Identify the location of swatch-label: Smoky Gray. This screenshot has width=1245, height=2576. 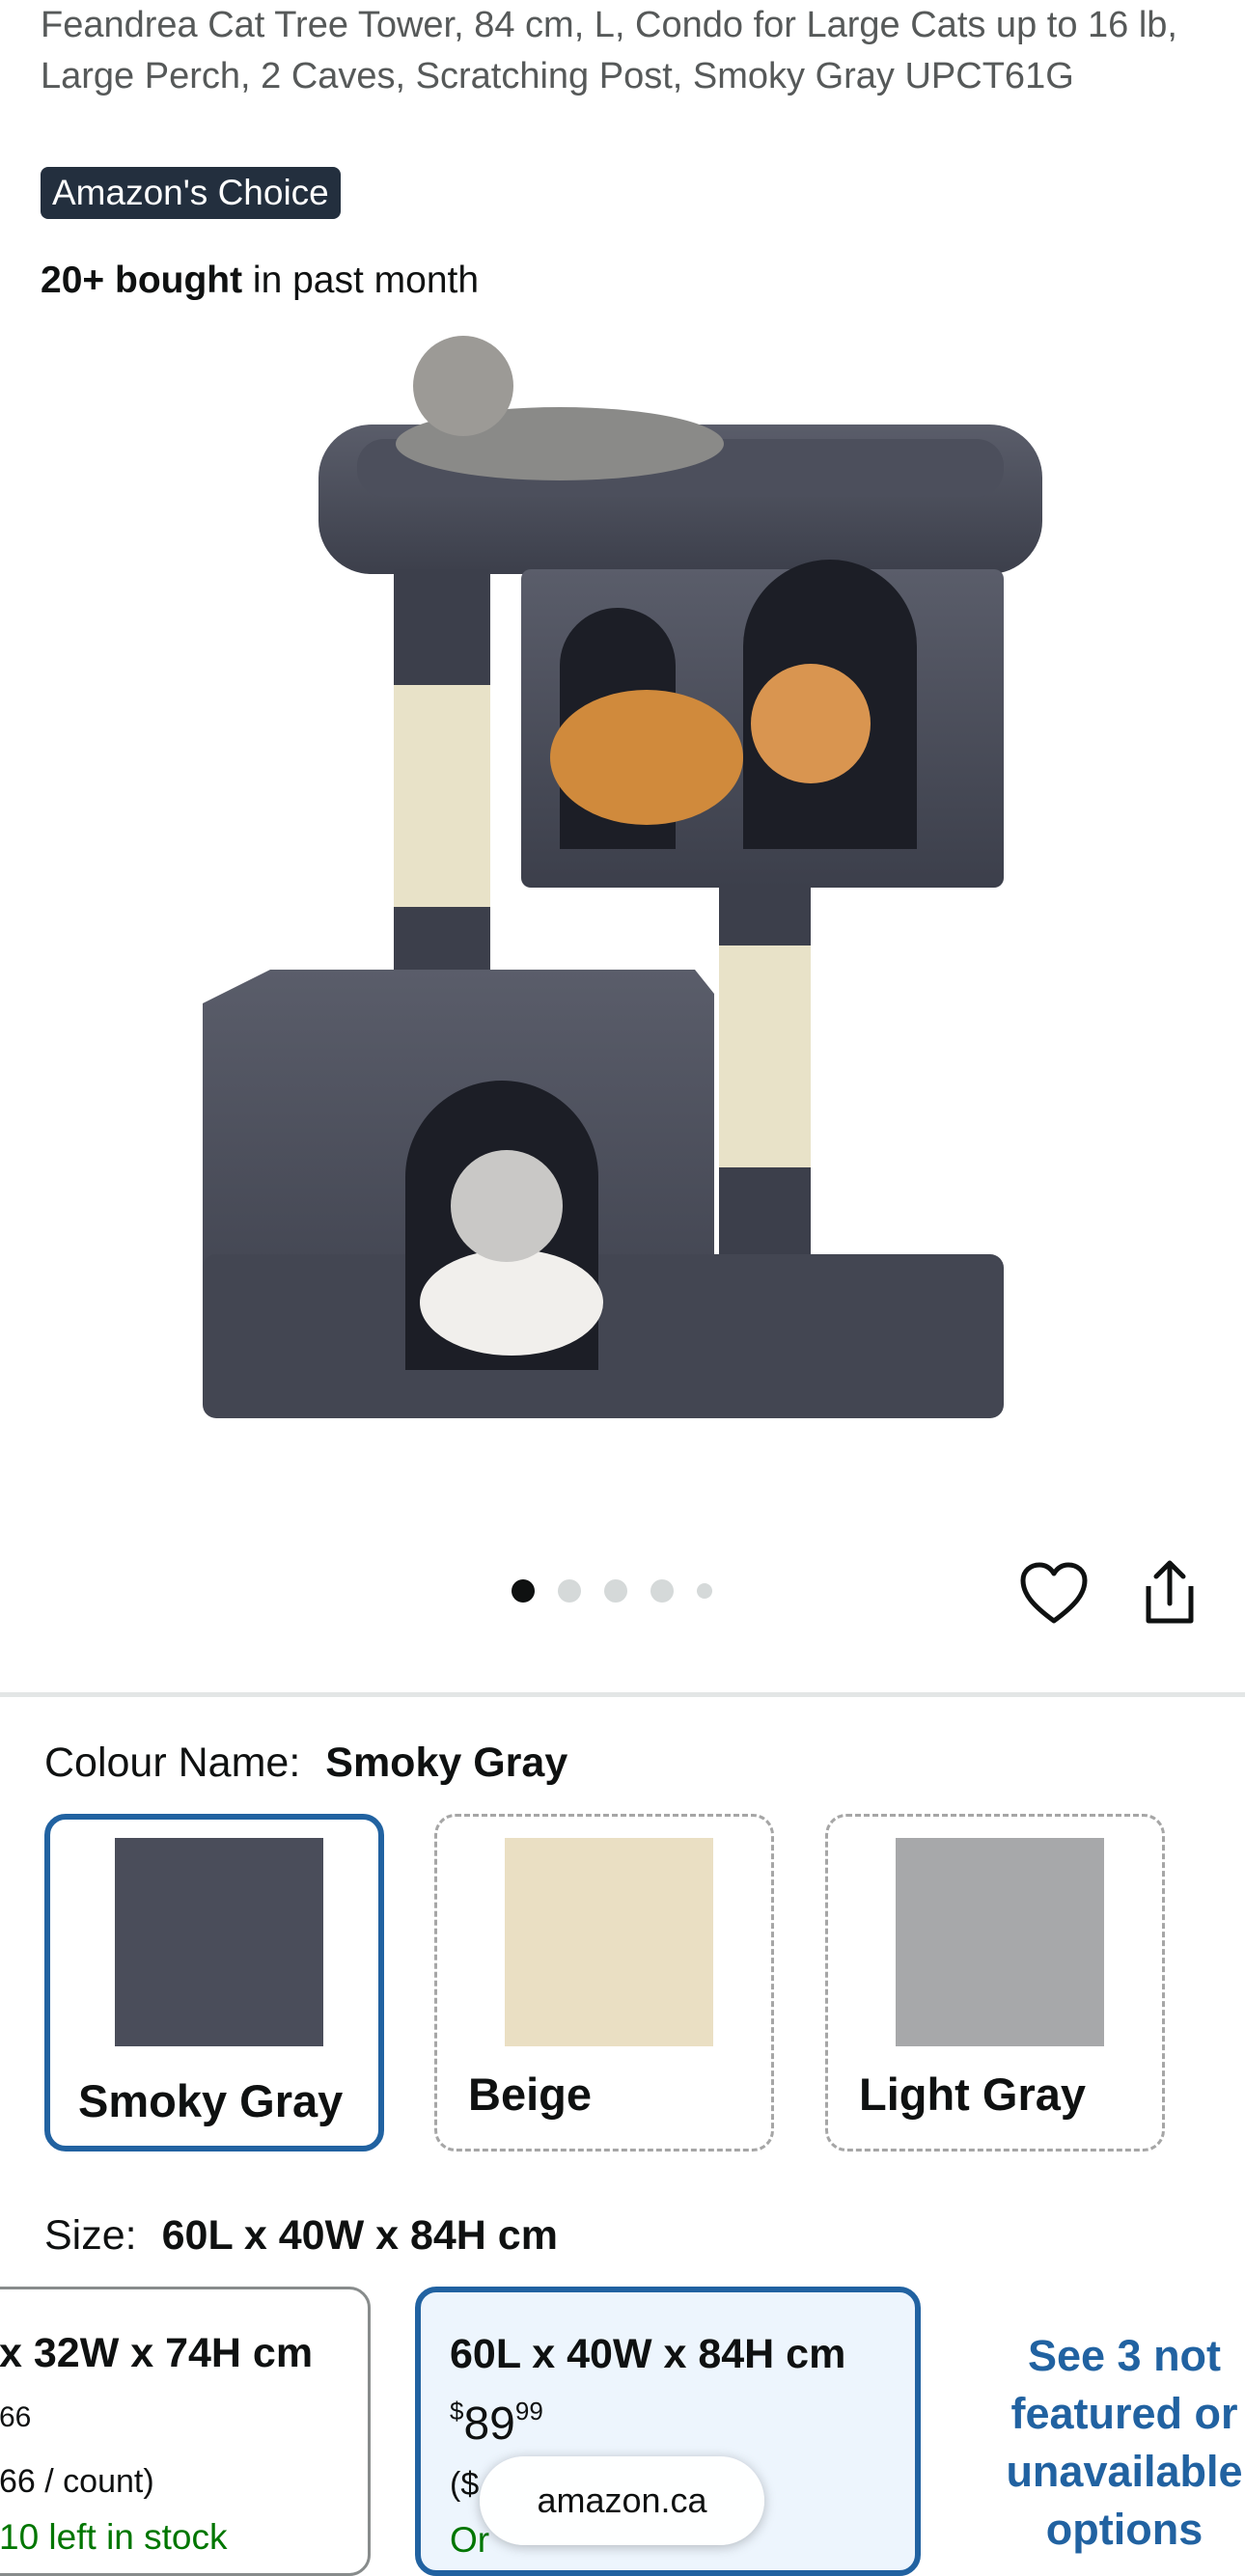
(211, 2100).